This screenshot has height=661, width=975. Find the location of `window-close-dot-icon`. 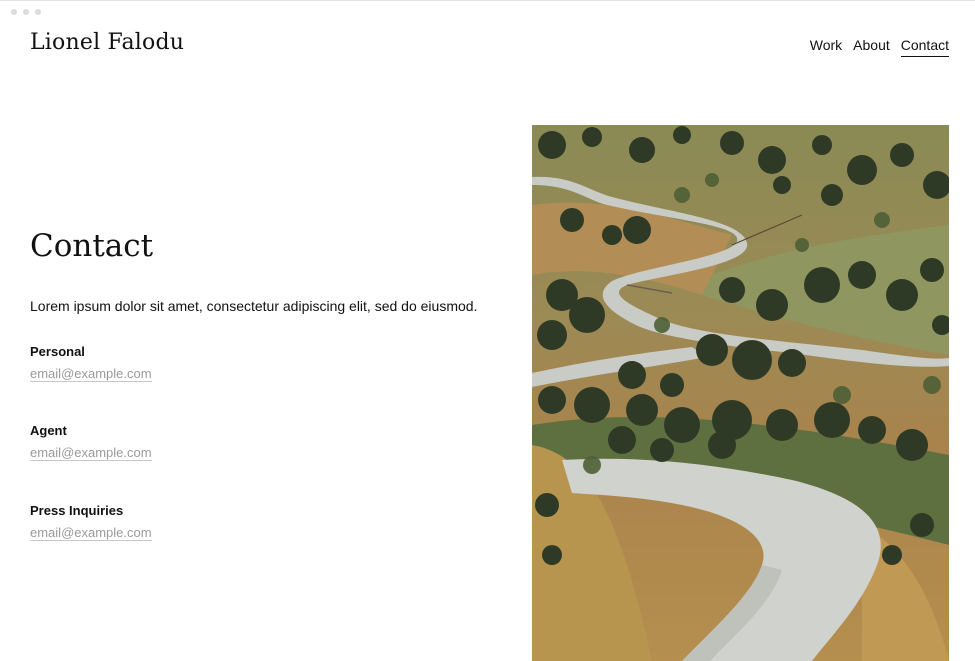

window-close-dot-icon is located at coordinates (14, 12).